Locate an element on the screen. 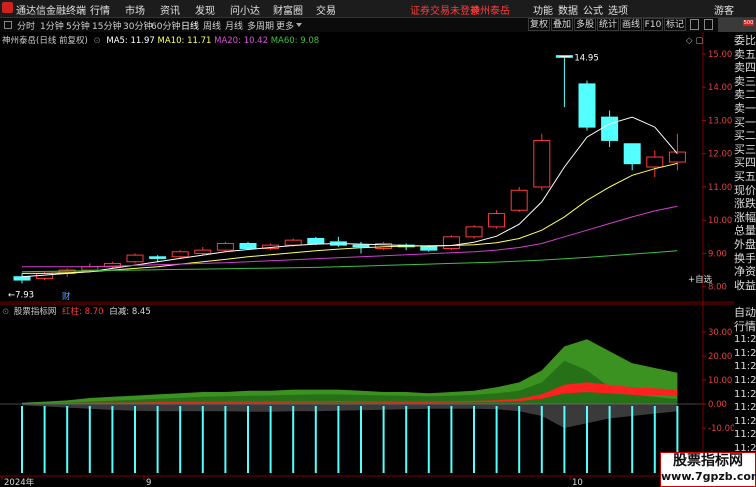 The image size is (756, 487). date-label: 2024年 is located at coordinates (19, 482).